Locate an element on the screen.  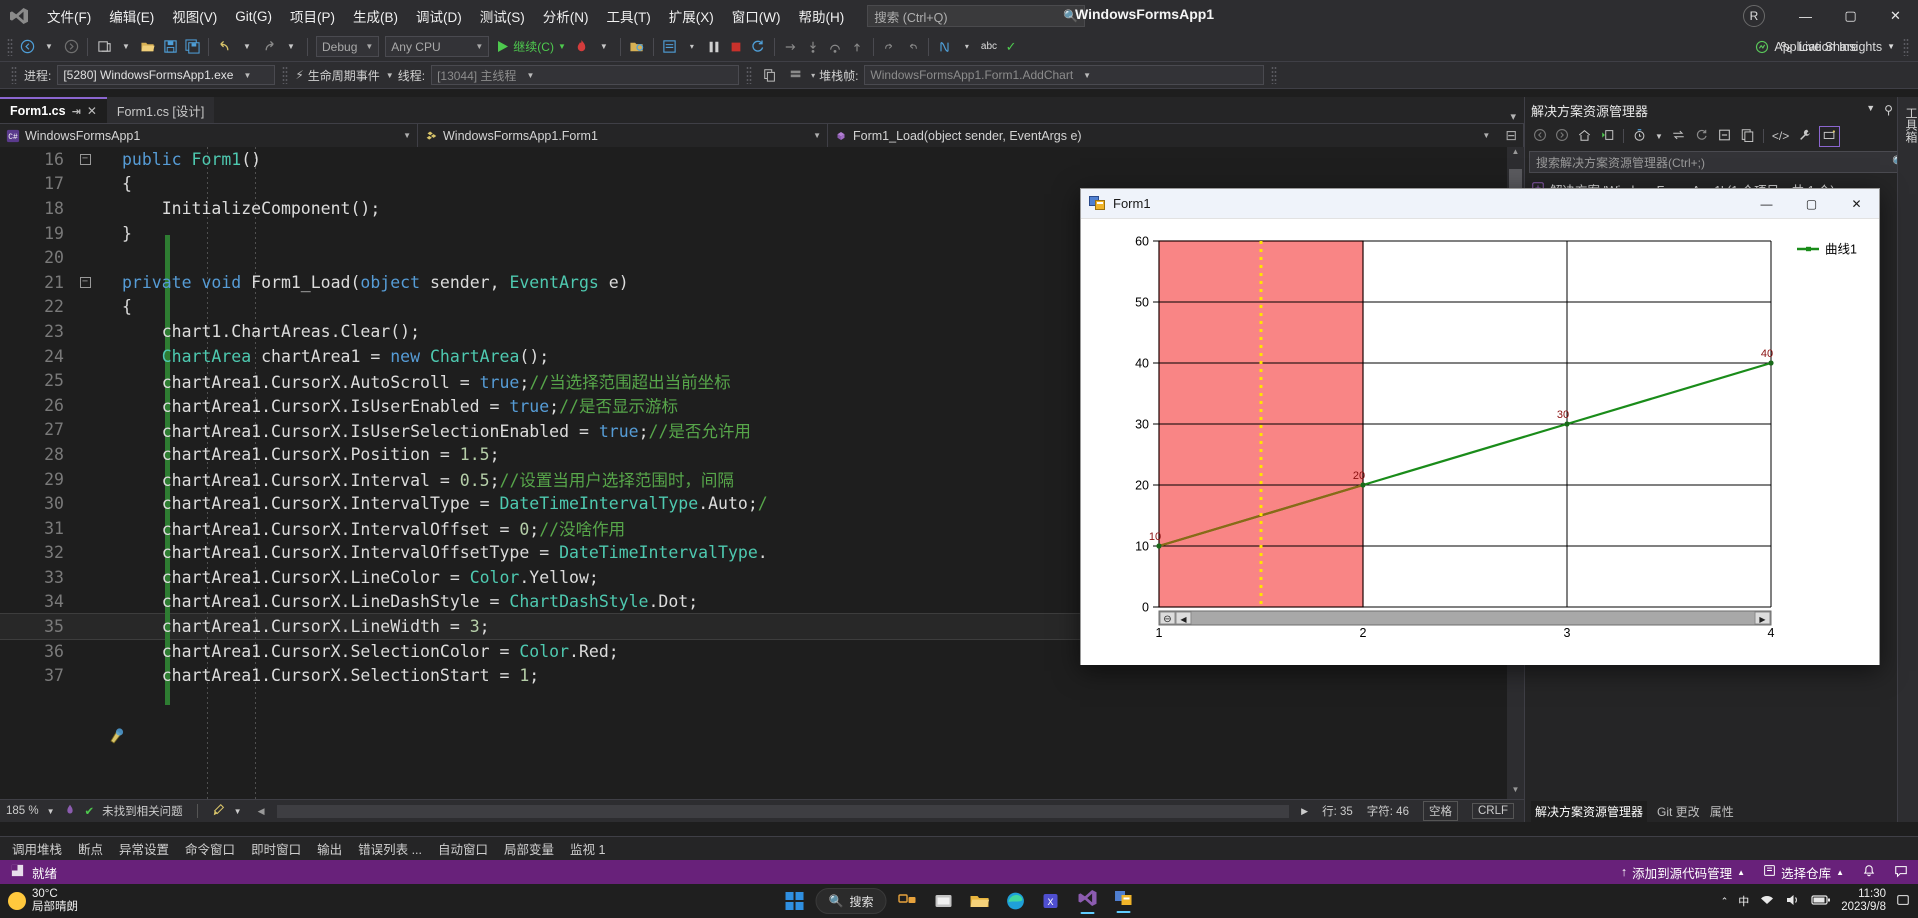
window-close-button: ✕ is located at coordinates (1895, 16).